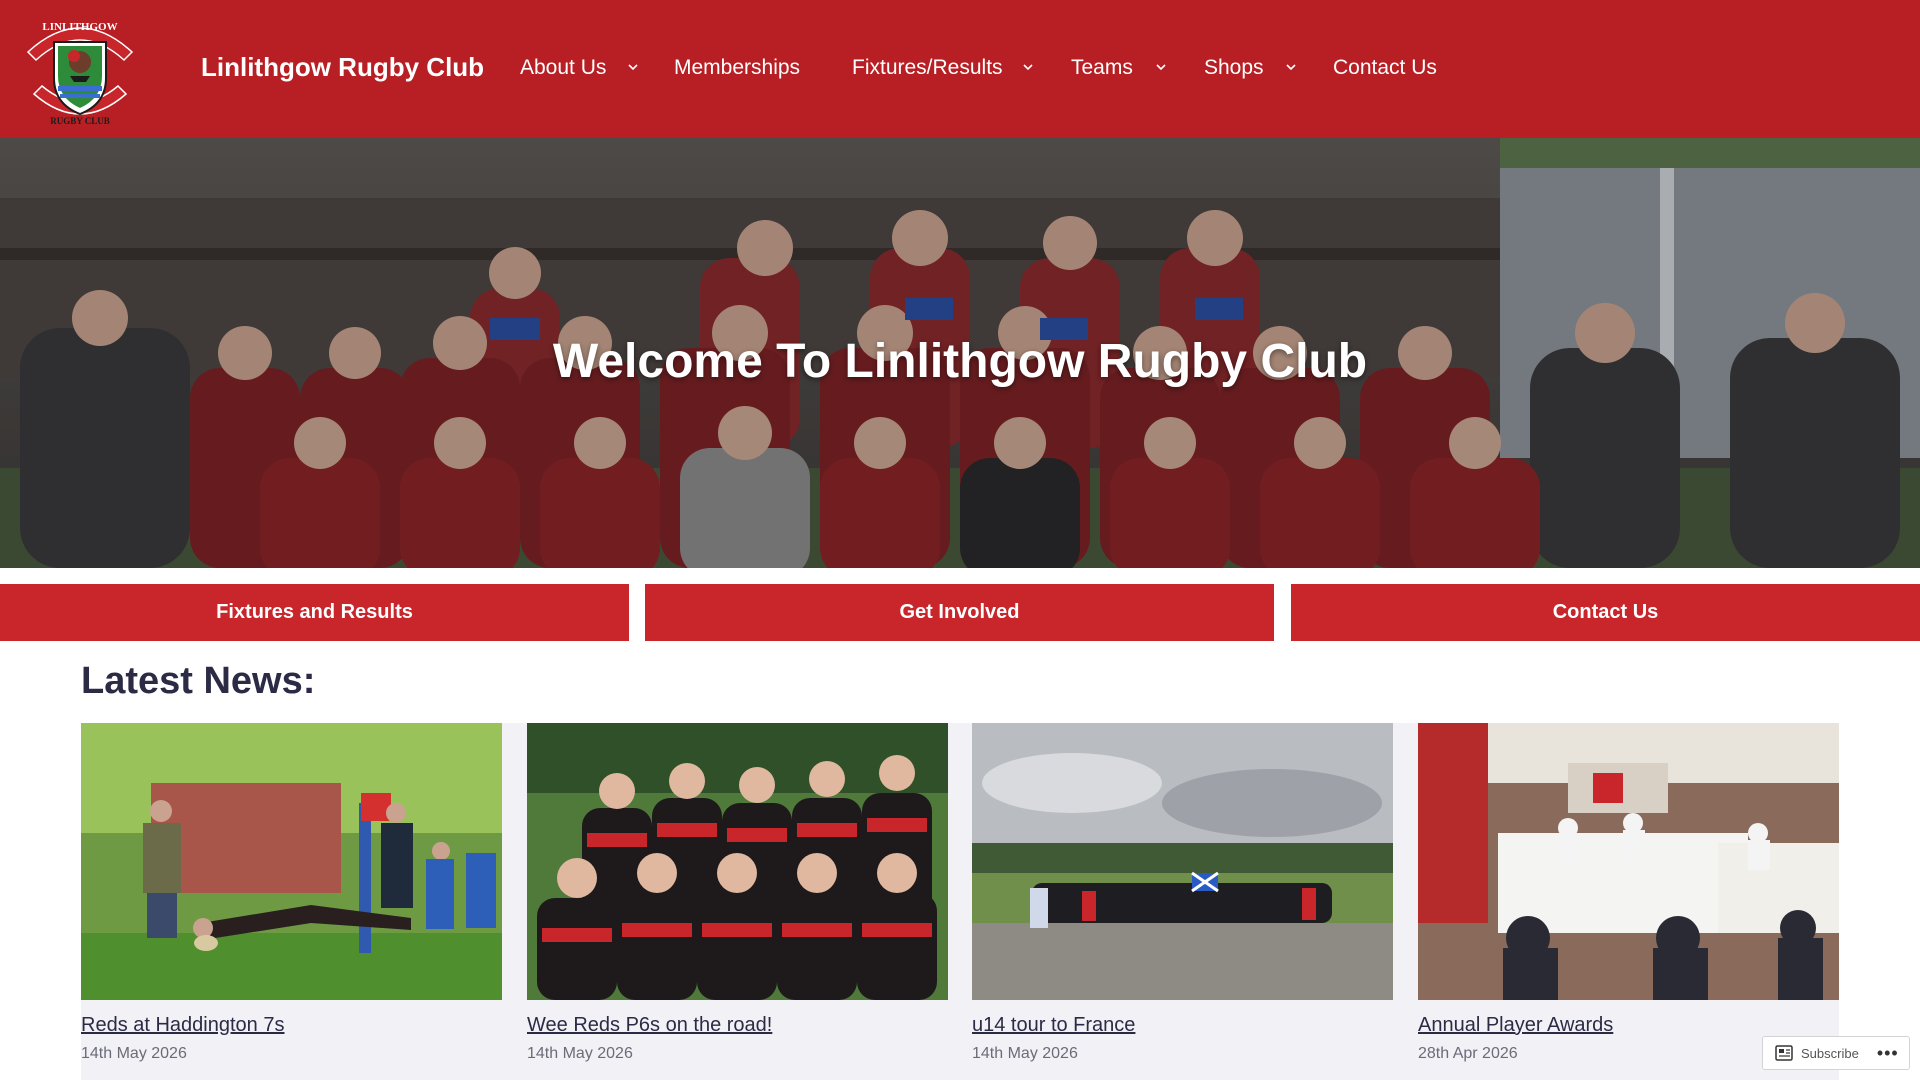  What do you see at coordinates (737, 68) in the screenshot?
I see `nav-memberships: Memberships` at bounding box center [737, 68].